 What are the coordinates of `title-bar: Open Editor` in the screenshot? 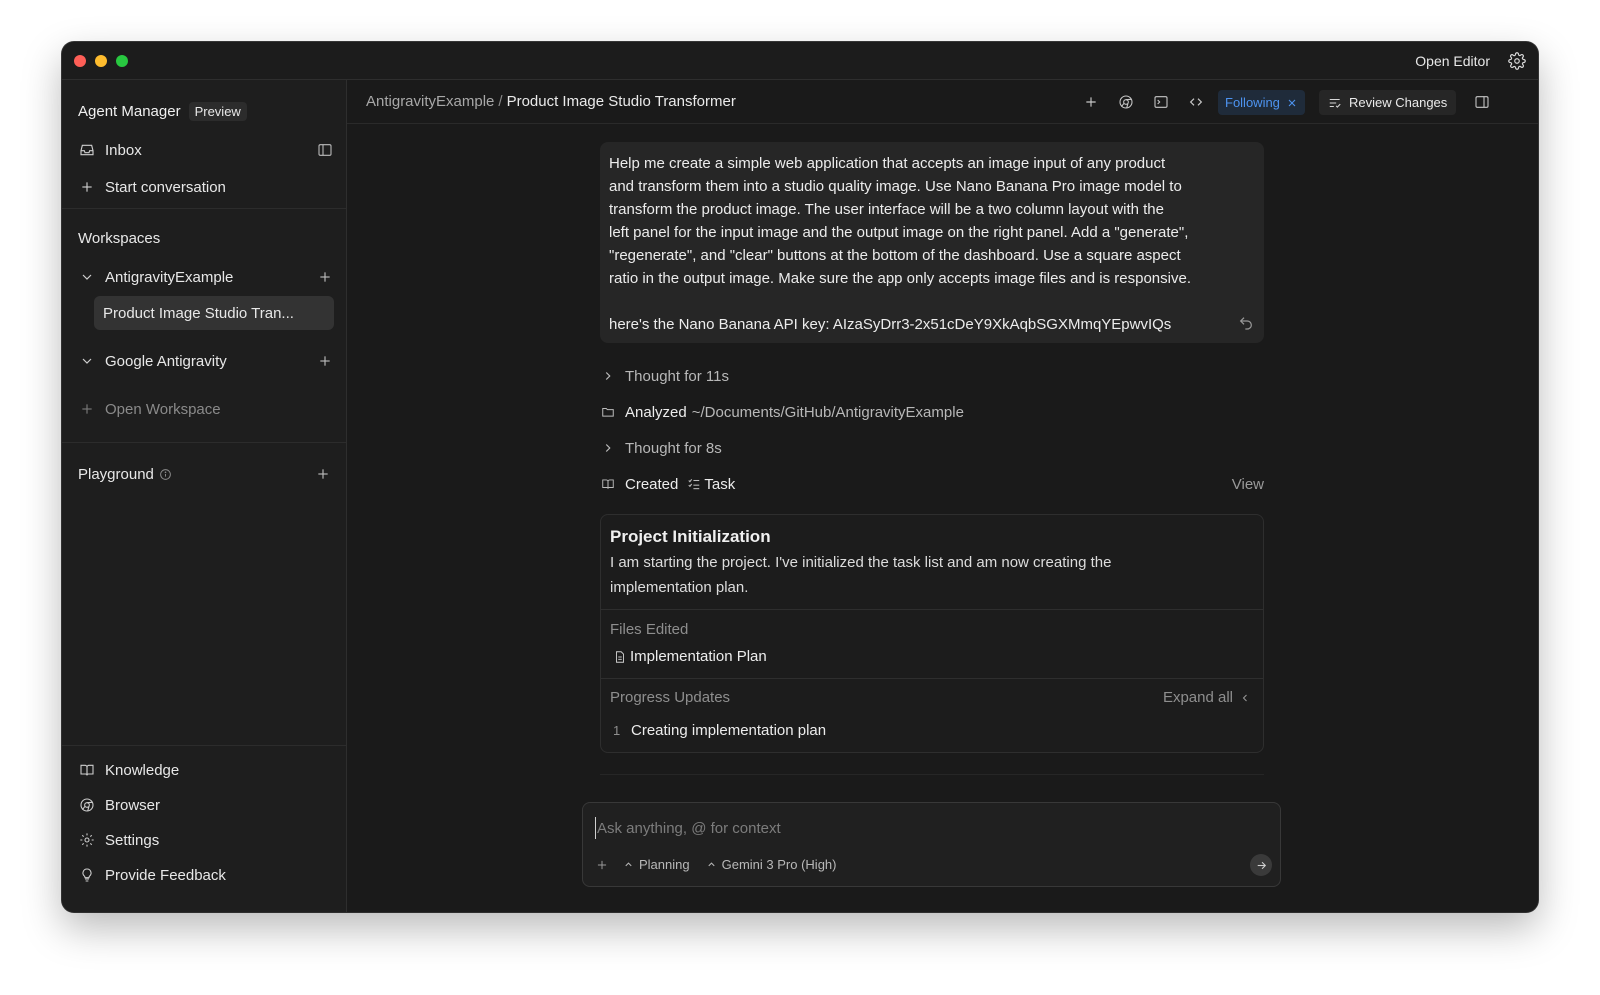 It's located at (800, 61).